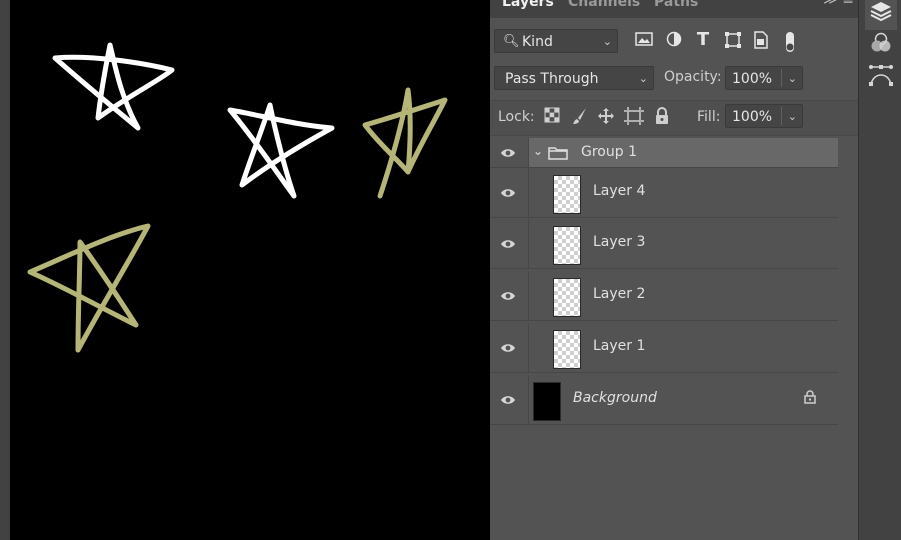 The image size is (901, 540). Describe the element at coordinates (606, 117) in the screenshot. I see `lock-position-icon` at that location.